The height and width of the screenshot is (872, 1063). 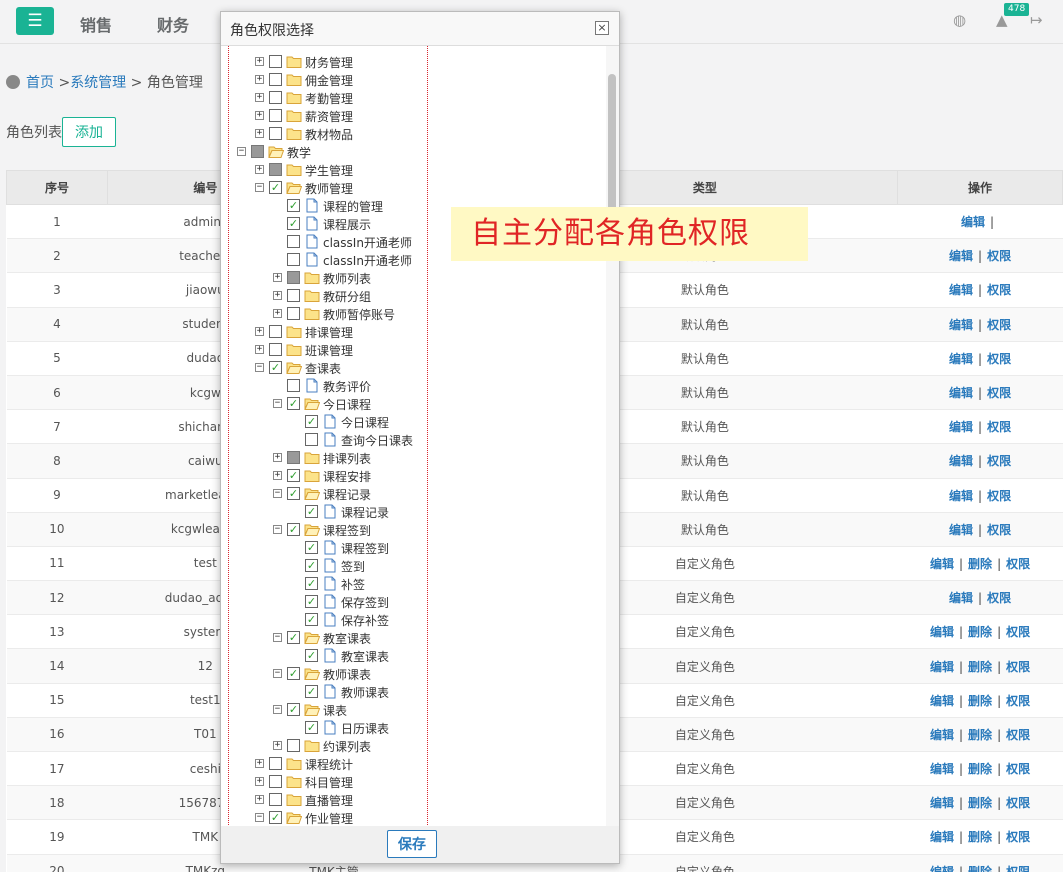 What do you see at coordinates (98, 83) in the screenshot?
I see `breadcrumb-system: 系统管理` at bounding box center [98, 83].